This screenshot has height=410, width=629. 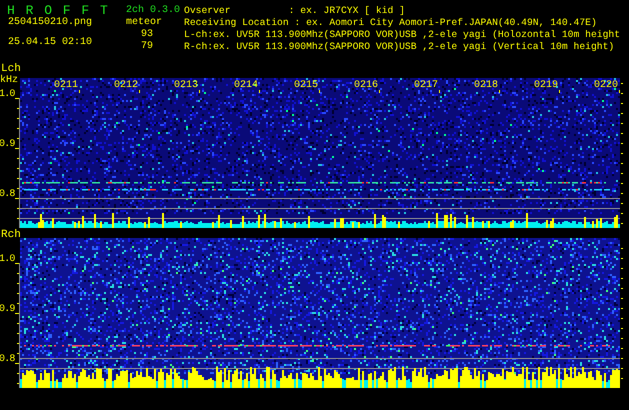 What do you see at coordinates (402, 35) in the screenshot?
I see `info-line: L-ch:ex. UV5R 113.900Mhz(SAPPORO VOR)USB ,2-ele yagi (Holozontal 10m height` at bounding box center [402, 35].